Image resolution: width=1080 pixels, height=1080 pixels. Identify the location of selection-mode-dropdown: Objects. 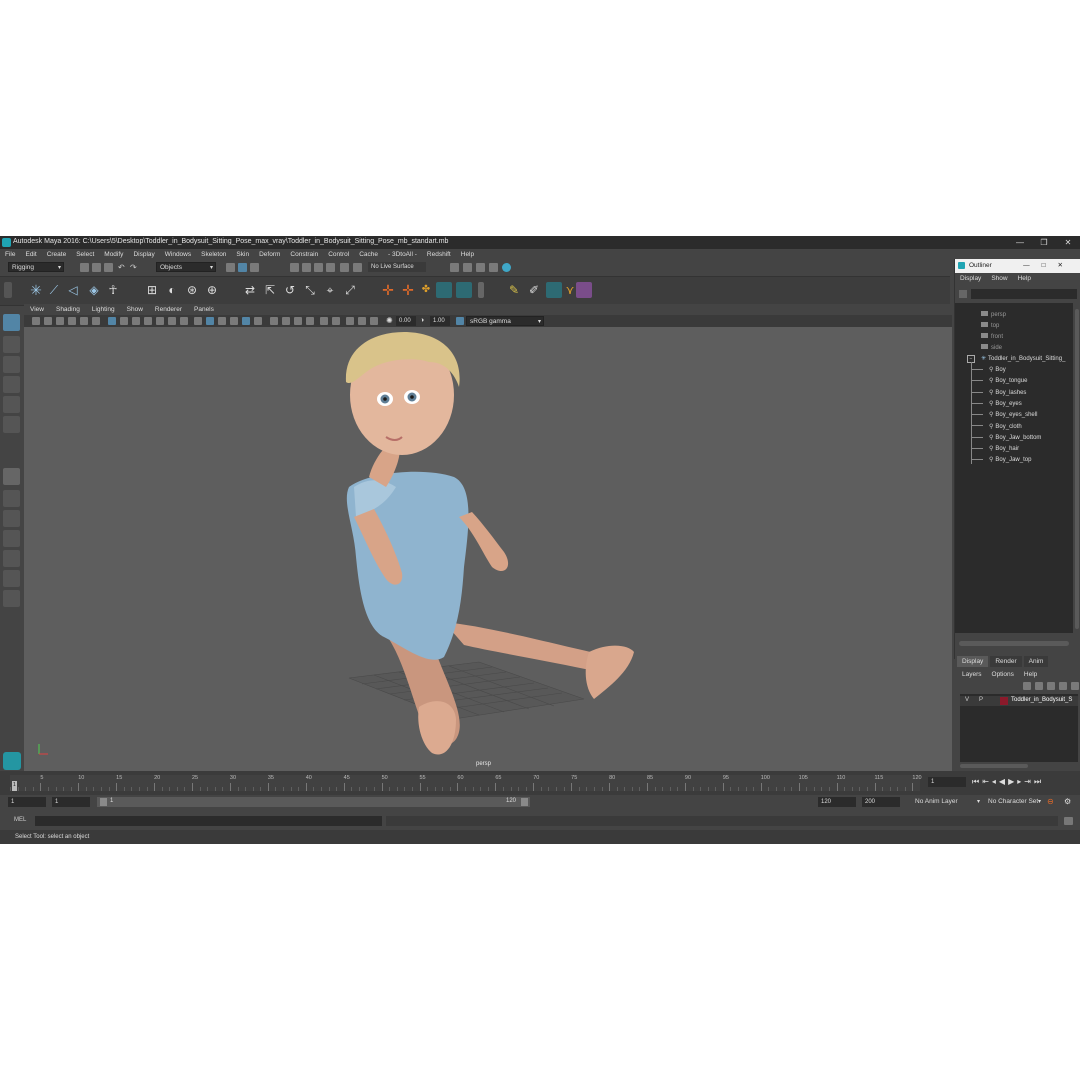
(186, 267).